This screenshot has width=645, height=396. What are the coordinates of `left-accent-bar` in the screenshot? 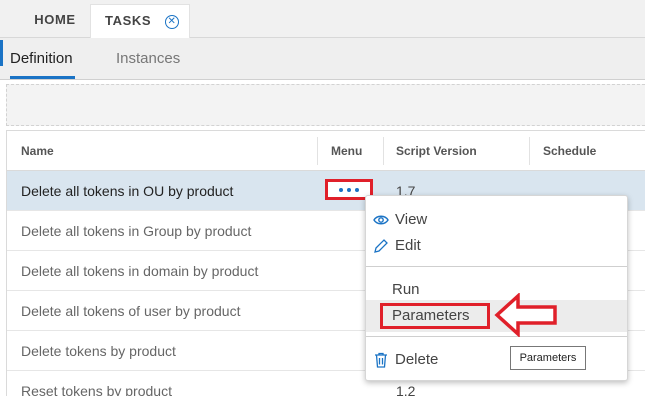 It's located at (1, 53).